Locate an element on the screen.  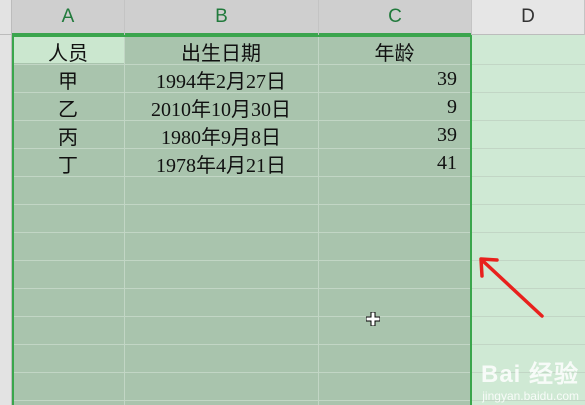
cross-cursor-icon is located at coordinates (373, 319).